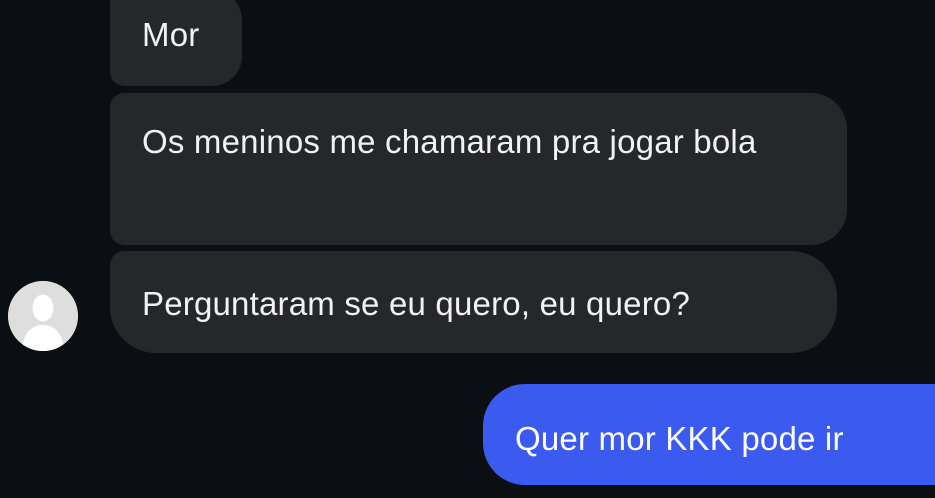 The width and height of the screenshot is (935, 498). I want to click on incoming-message-bubble: Mor, so click(176, 43).